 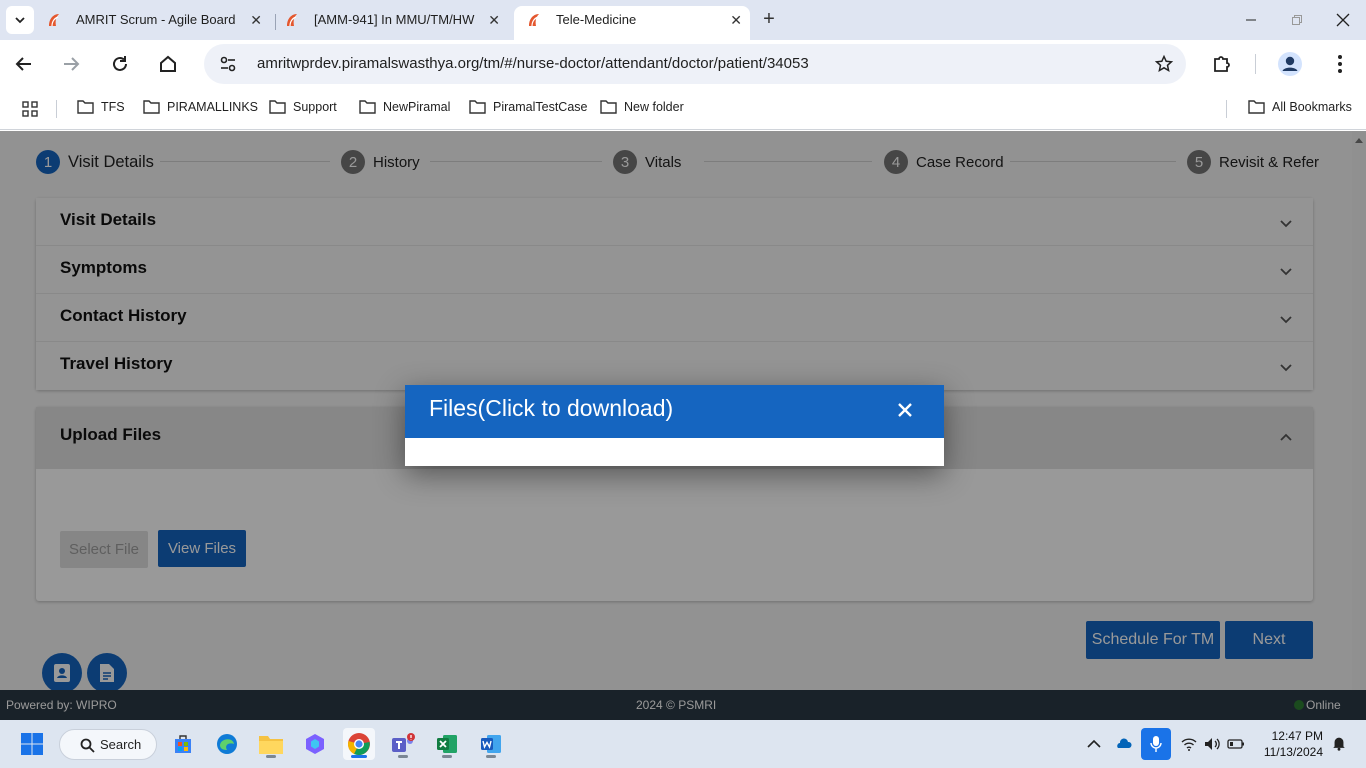 I want to click on edge-app, so click(x=227, y=744).